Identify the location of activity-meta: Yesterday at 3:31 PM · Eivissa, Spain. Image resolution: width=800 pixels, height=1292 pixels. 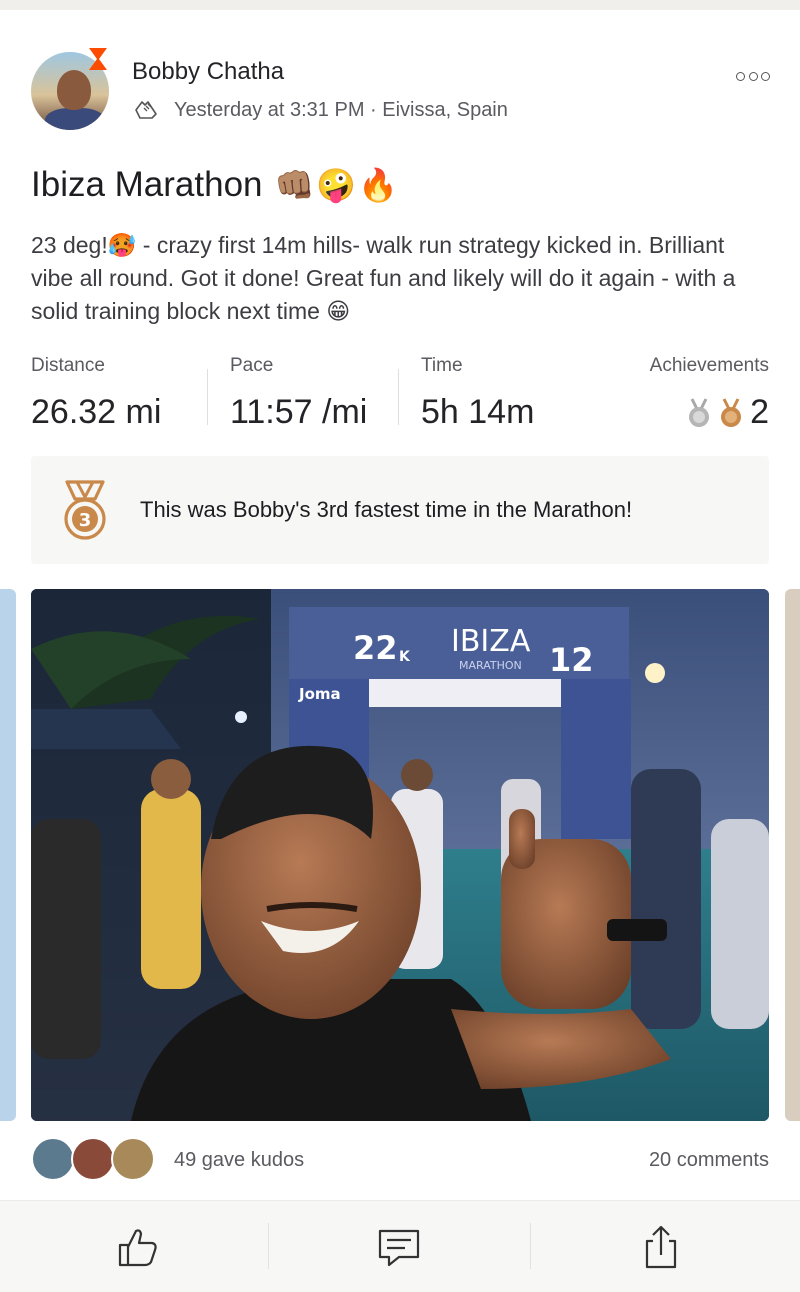
(320, 110).